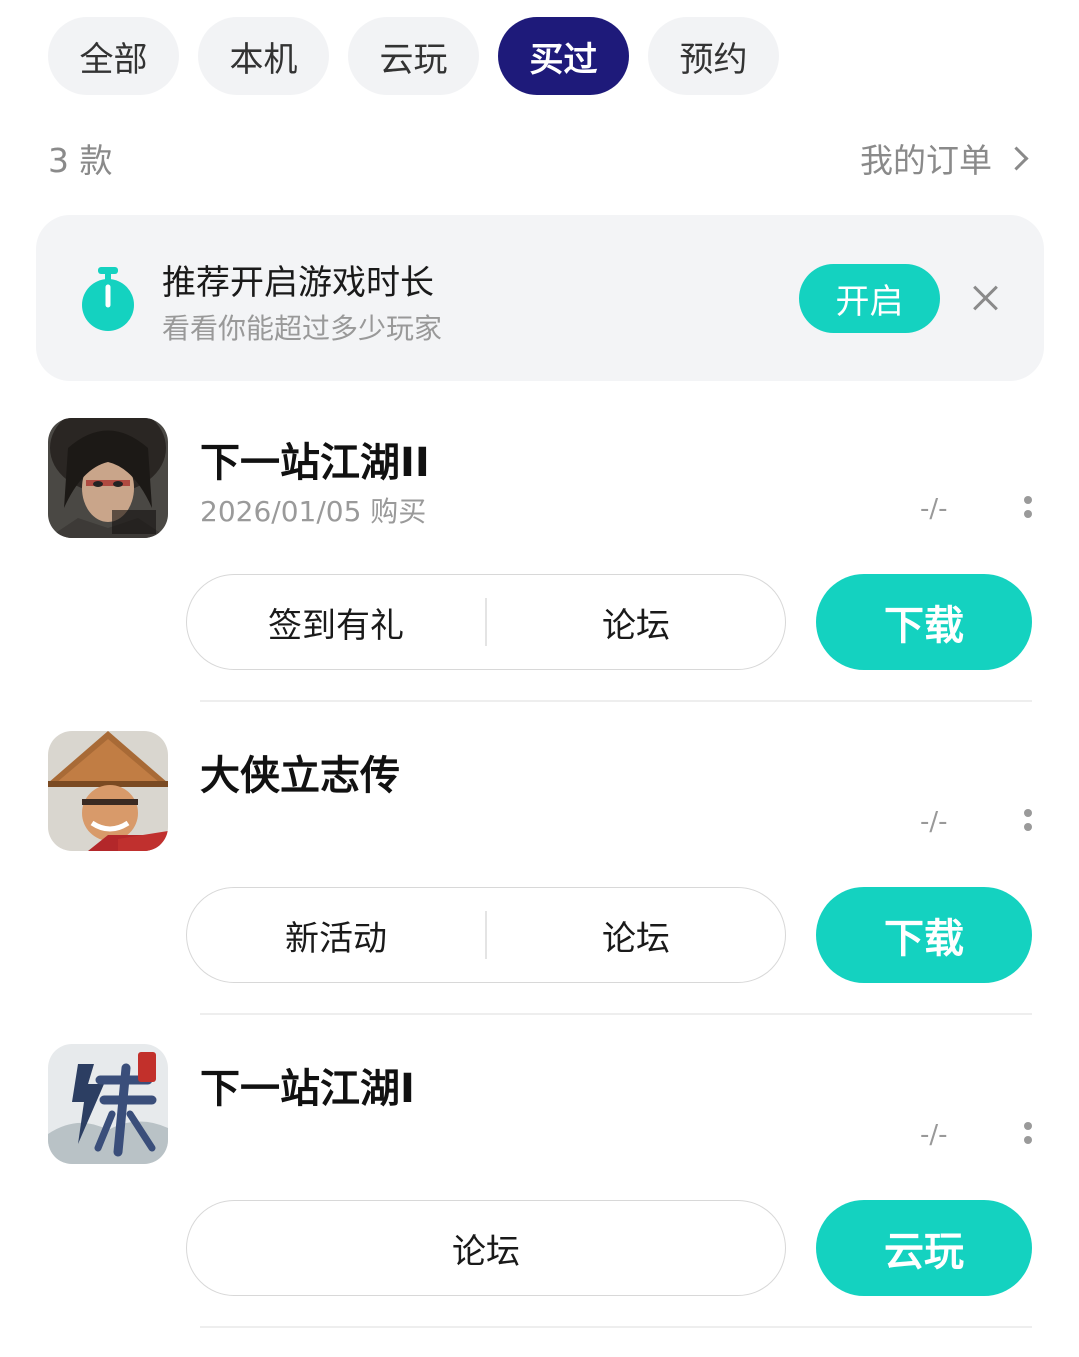 The width and height of the screenshot is (1079, 1357). What do you see at coordinates (1016, 158) in the screenshot?
I see `chevron-right-icon` at bounding box center [1016, 158].